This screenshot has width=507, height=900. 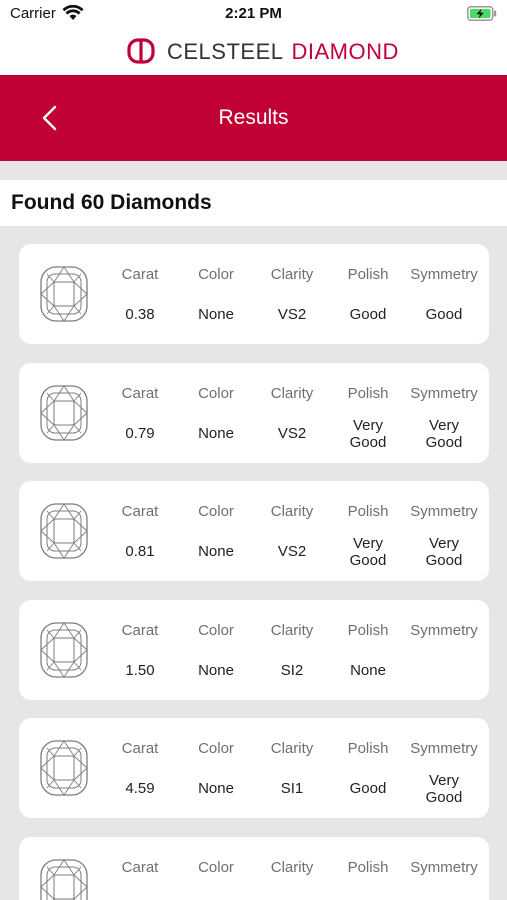 What do you see at coordinates (444, 682) in the screenshot?
I see `symmetry-value` at bounding box center [444, 682].